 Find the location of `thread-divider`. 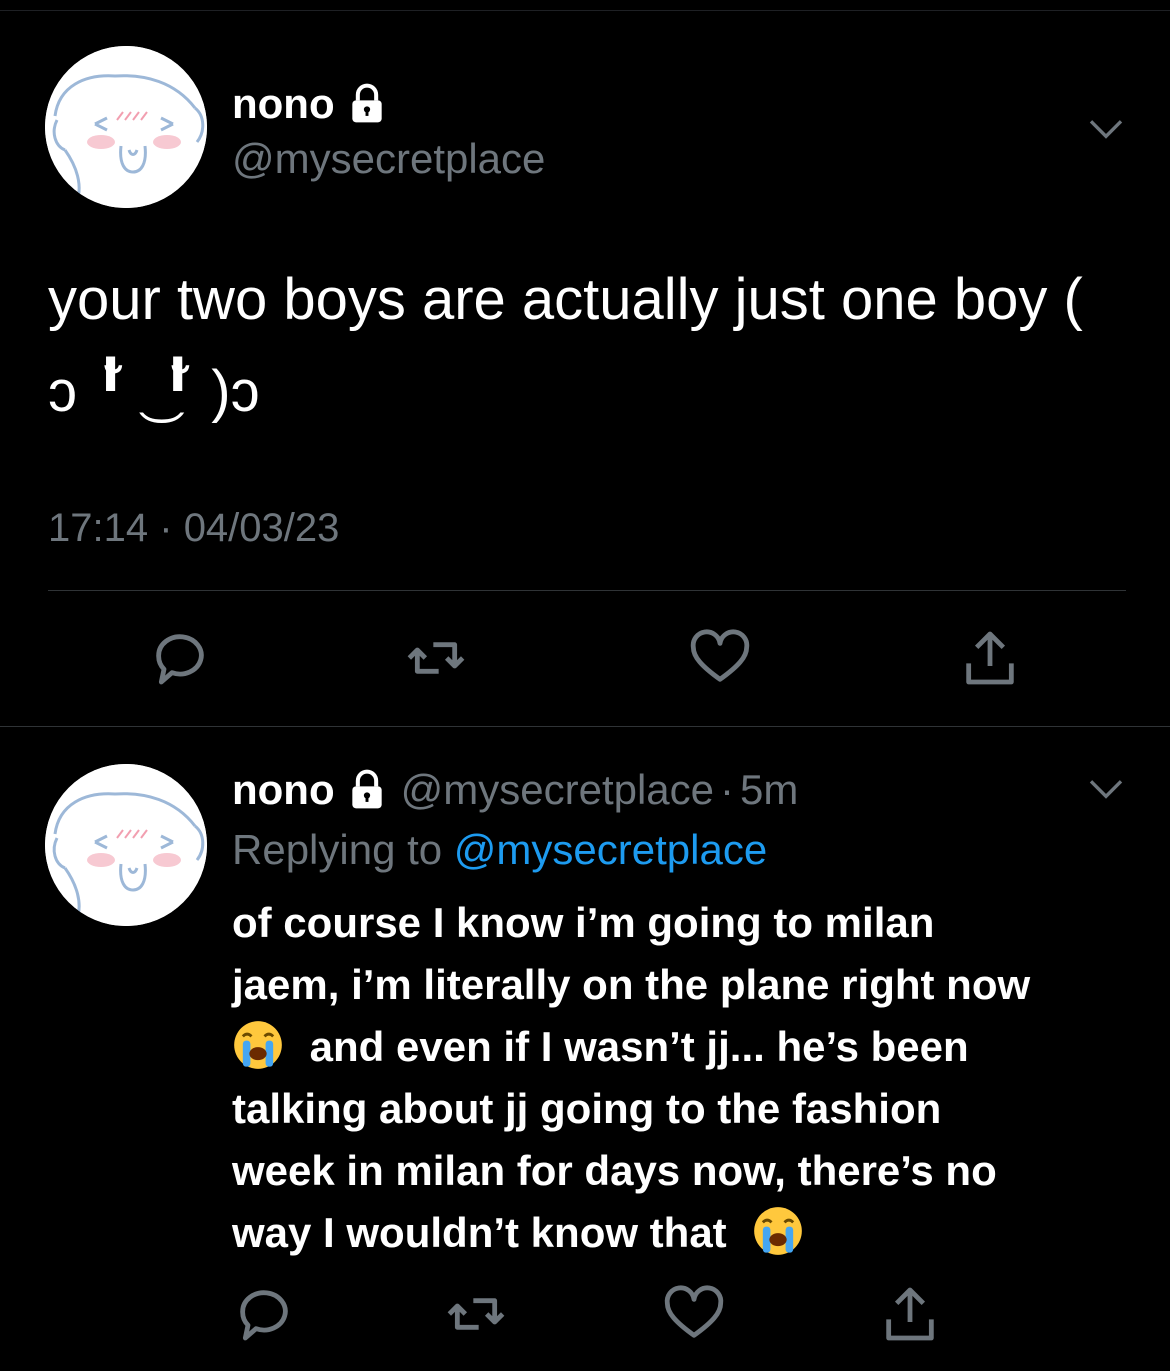

thread-divider is located at coordinates (585, 726).